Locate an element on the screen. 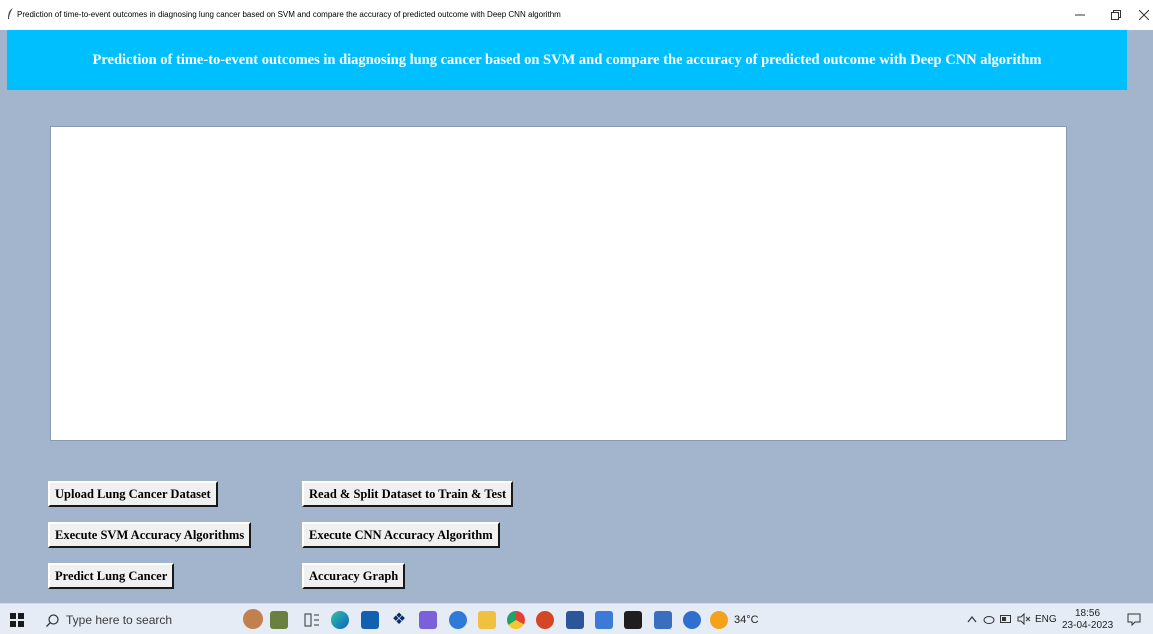 This screenshot has height=634, width=1153. edge-icon is located at coordinates (340, 620).